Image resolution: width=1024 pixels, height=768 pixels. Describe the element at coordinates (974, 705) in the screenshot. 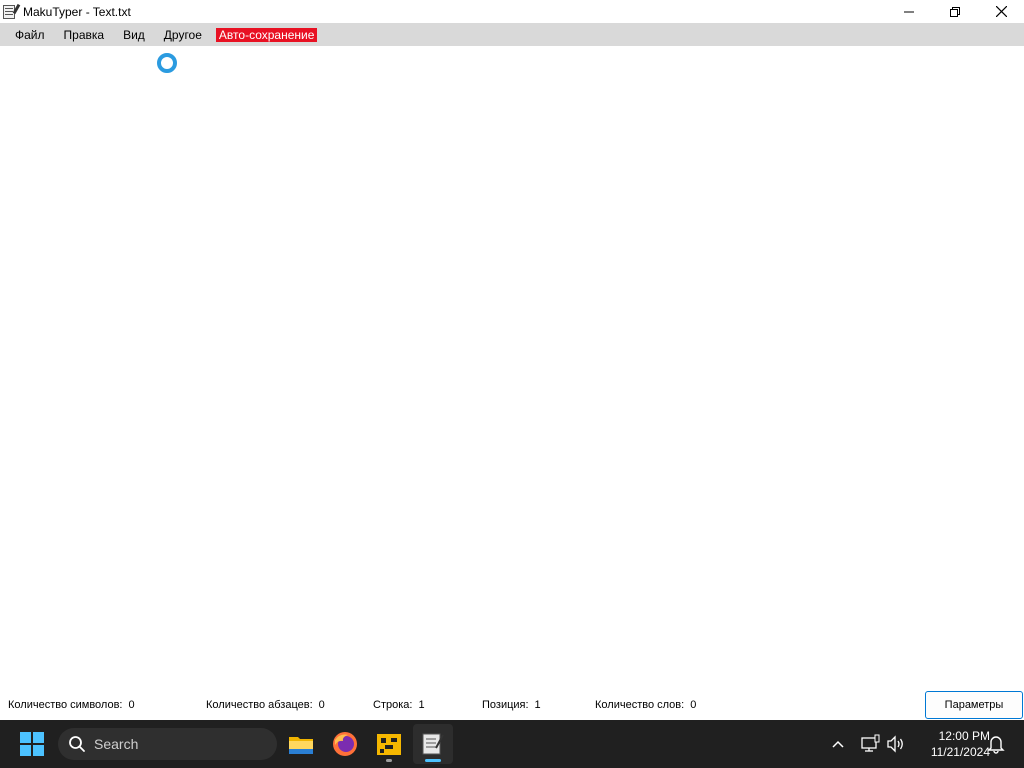

I see `parameters-button: Параметры` at that location.